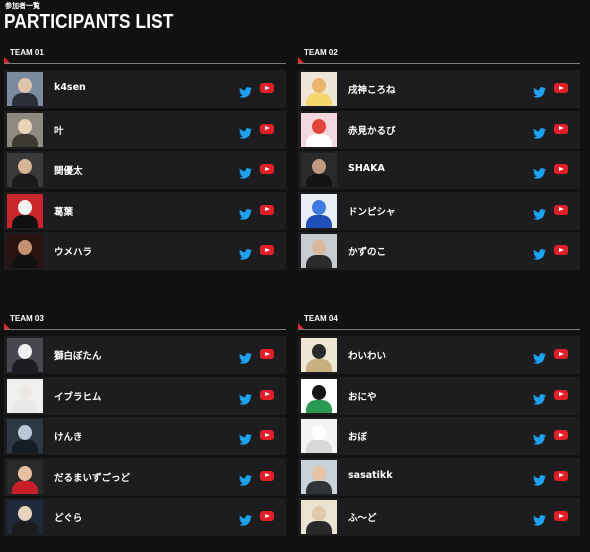 Image resolution: width=590 pixels, height=552 pixels. What do you see at coordinates (145, 436) in the screenshot?
I see `participant-row: けんき` at bounding box center [145, 436].